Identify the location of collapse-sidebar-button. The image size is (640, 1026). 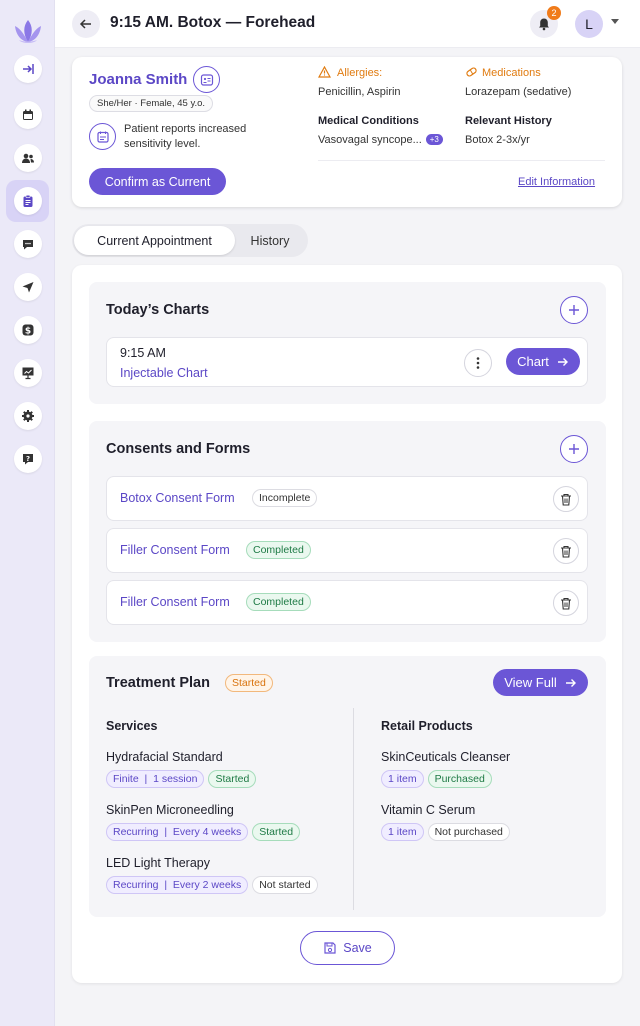
(28, 69).